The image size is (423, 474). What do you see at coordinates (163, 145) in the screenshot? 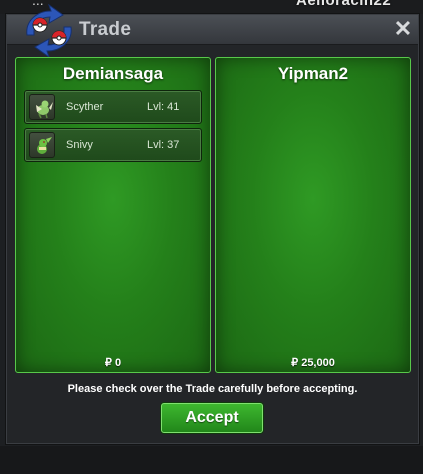
I see `pokemon-level: Lvl: 37` at bounding box center [163, 145].